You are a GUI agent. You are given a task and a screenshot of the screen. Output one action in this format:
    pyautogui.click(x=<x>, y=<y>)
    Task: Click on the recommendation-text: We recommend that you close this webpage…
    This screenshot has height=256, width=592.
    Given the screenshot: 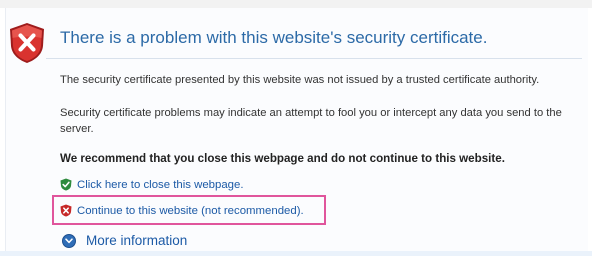 What is the action you would take?
    pyautogui.click(x=282, y=158)
    